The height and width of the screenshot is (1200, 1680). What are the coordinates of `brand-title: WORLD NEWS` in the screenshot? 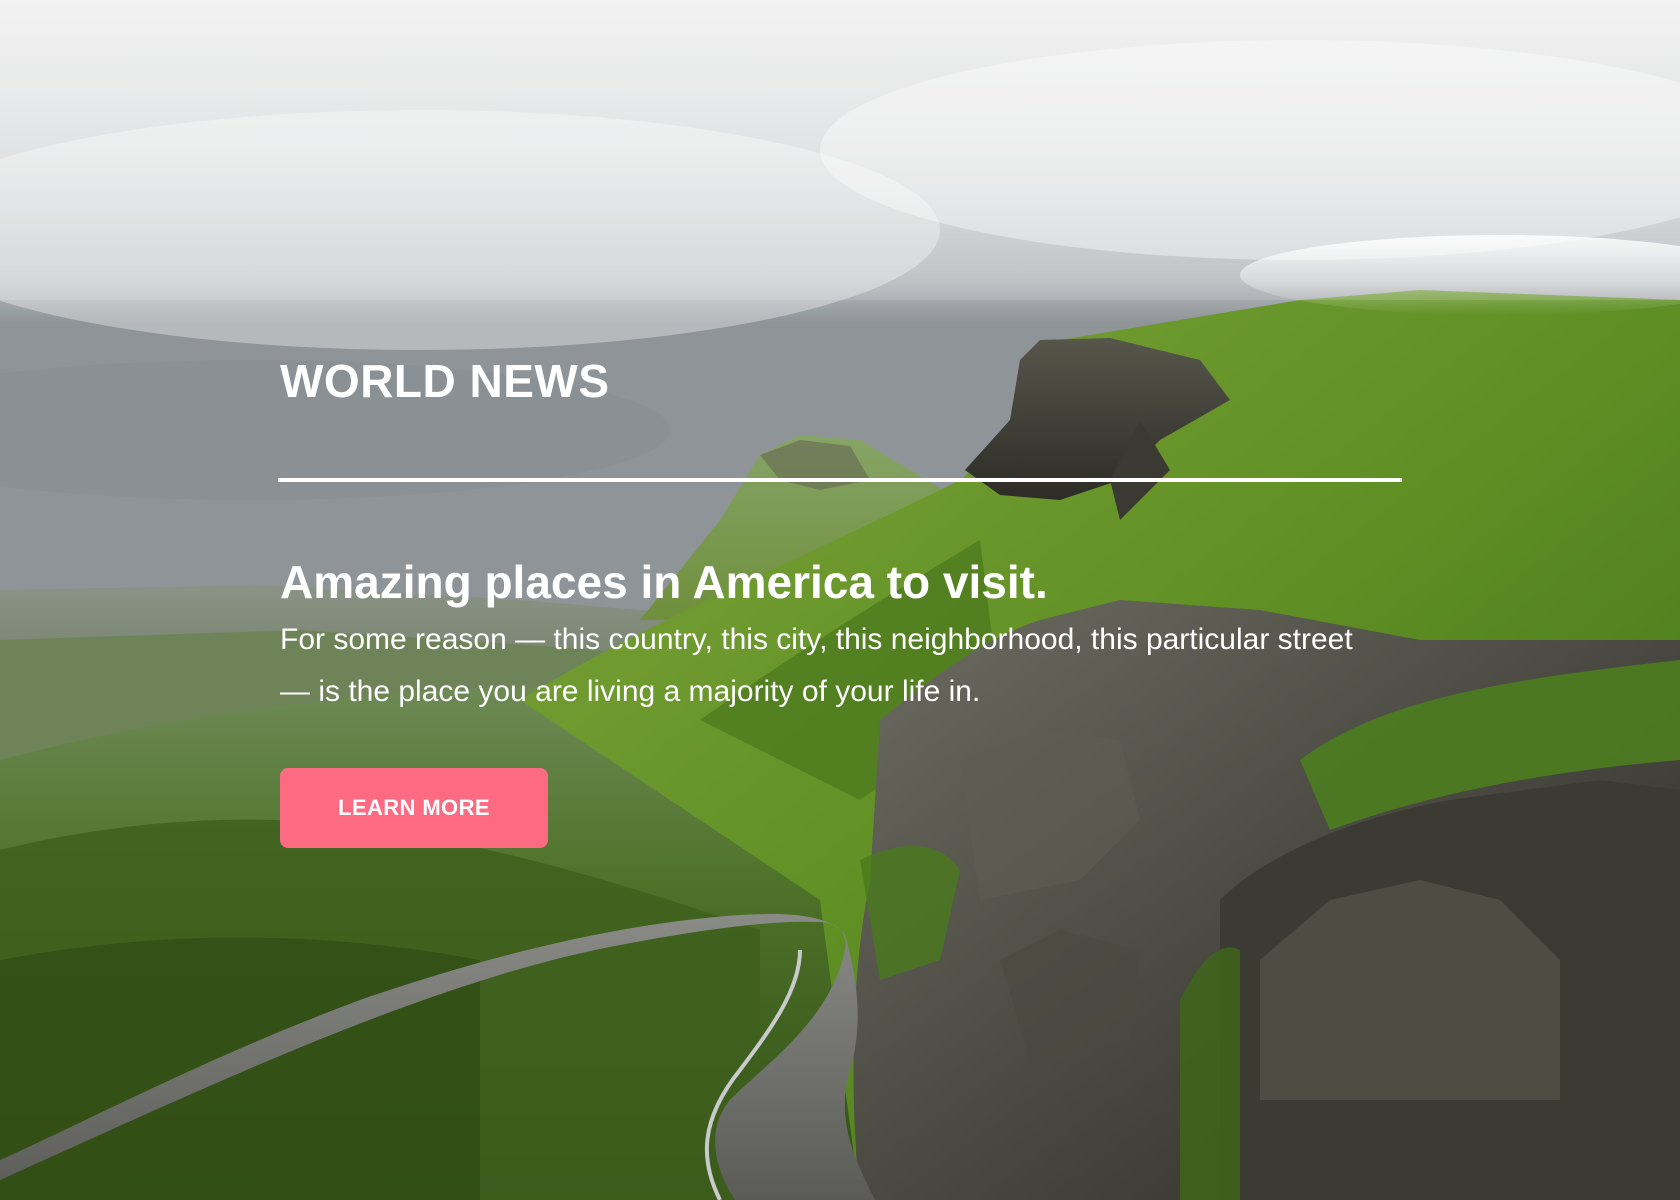 It's located at (445, 381).